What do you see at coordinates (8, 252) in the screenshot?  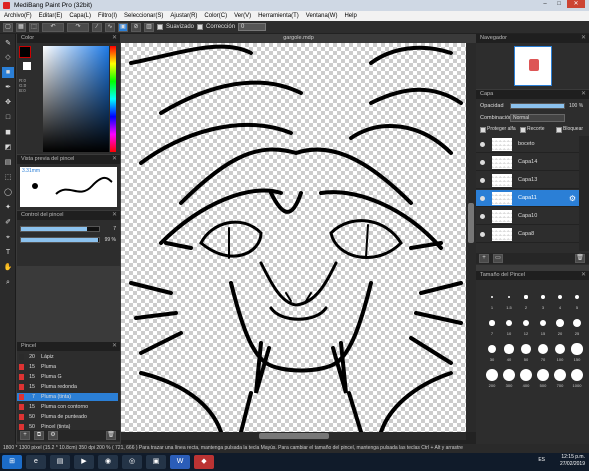 I see `text-tool-icon: T` at bounding box center [8, 252].